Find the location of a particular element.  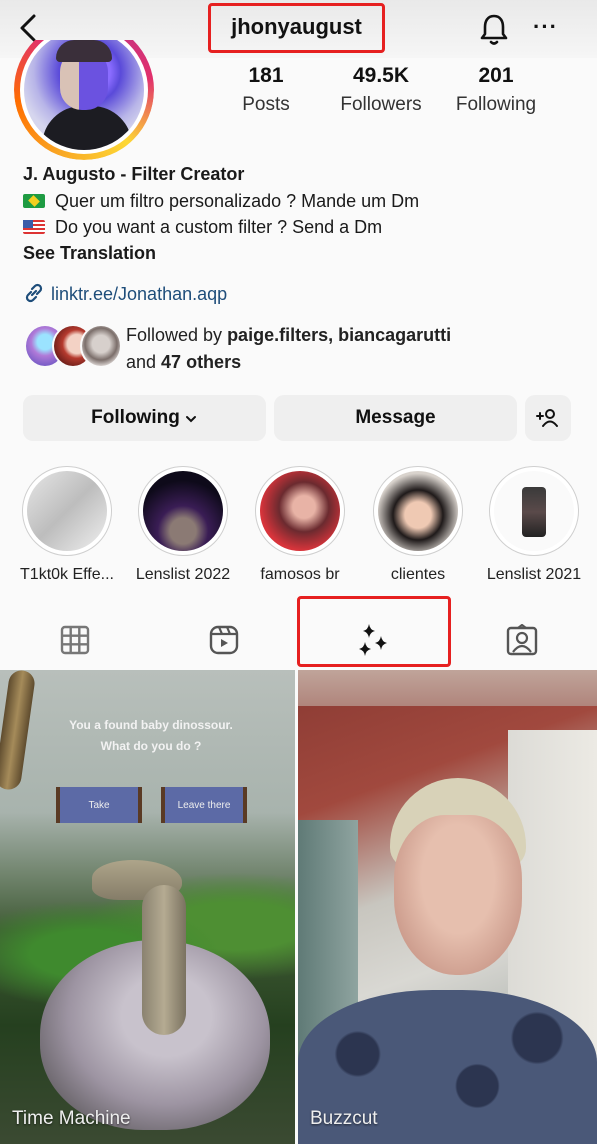

stat-following: 201 Following is located at coordinates (496, 90).